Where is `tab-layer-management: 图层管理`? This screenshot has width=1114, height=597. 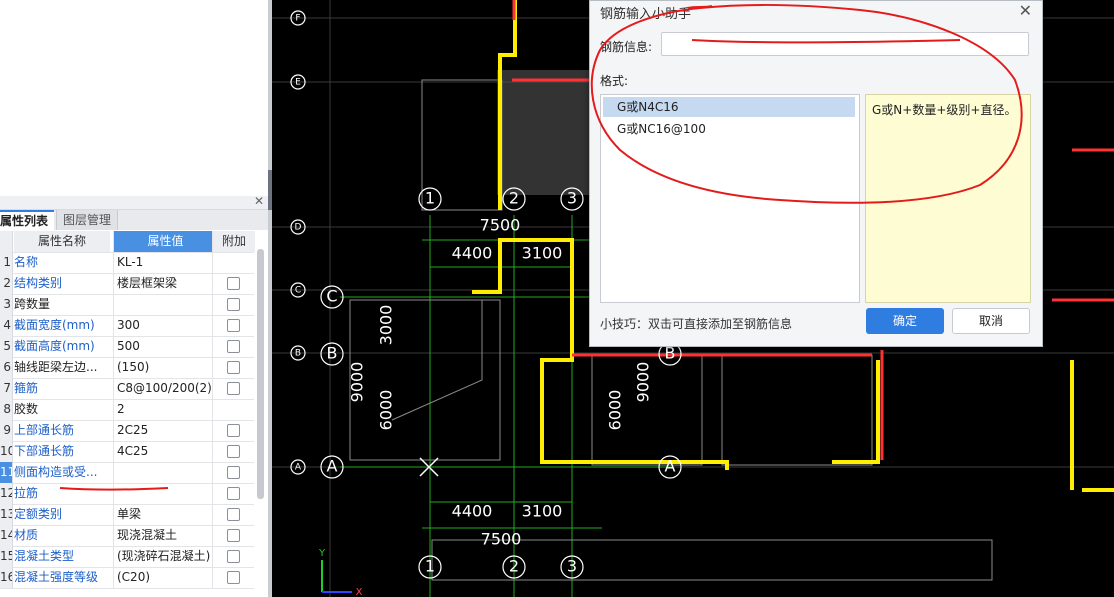
tab-layer-management: 图层管理 is located at coordinates (87, 220).